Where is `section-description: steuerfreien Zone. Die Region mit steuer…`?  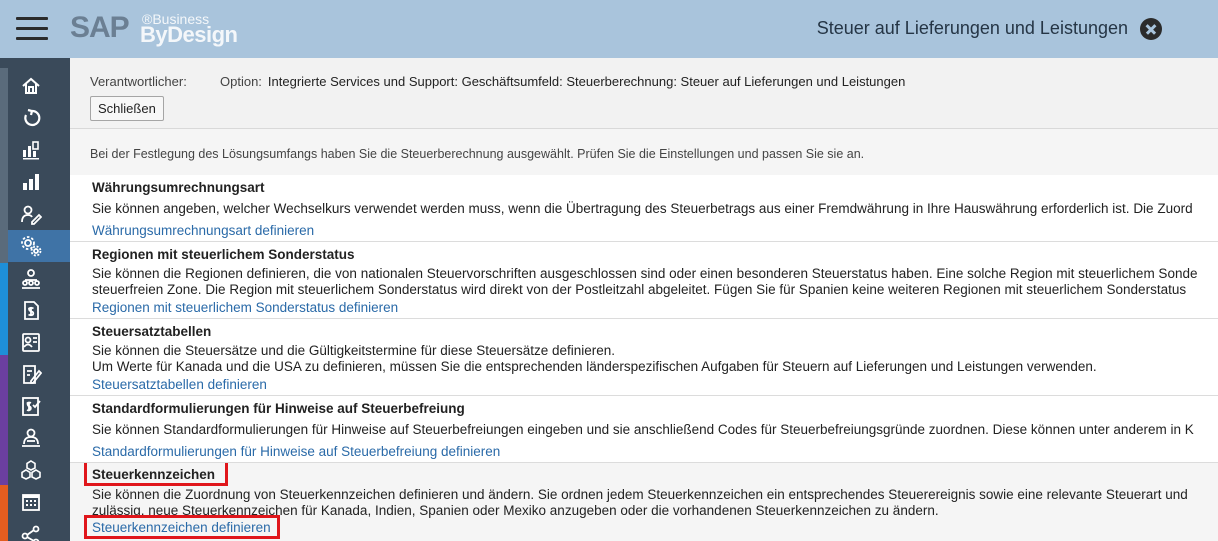 section-description: steuerfreien Zone. Die Region mit steuer… is located at coordinates (639, 289).